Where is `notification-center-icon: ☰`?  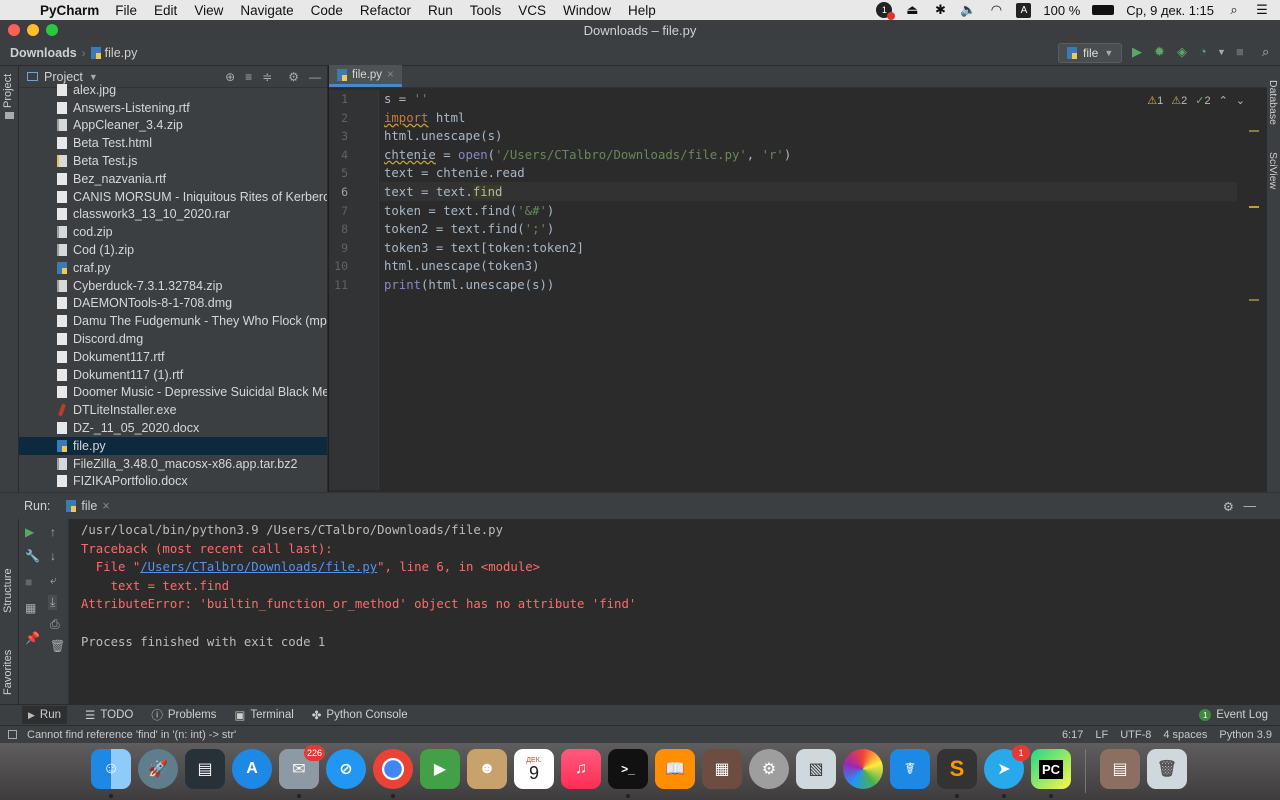
notification-center-icon: ☰ is located at coordinates (1262, 10).